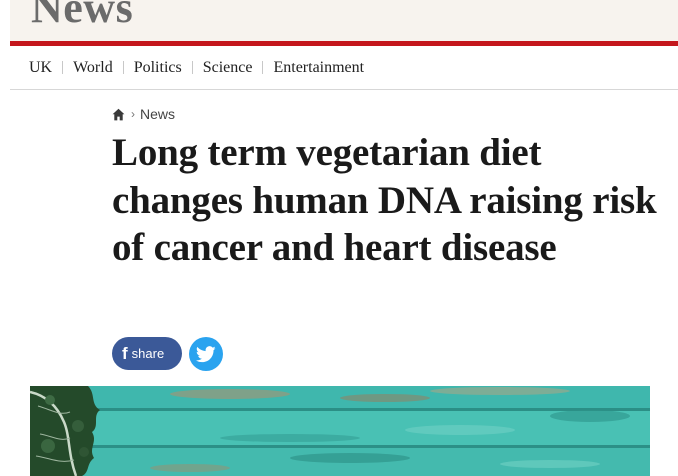 The image size is (678, 476). I want to click on home-icon, so click(118, 114).